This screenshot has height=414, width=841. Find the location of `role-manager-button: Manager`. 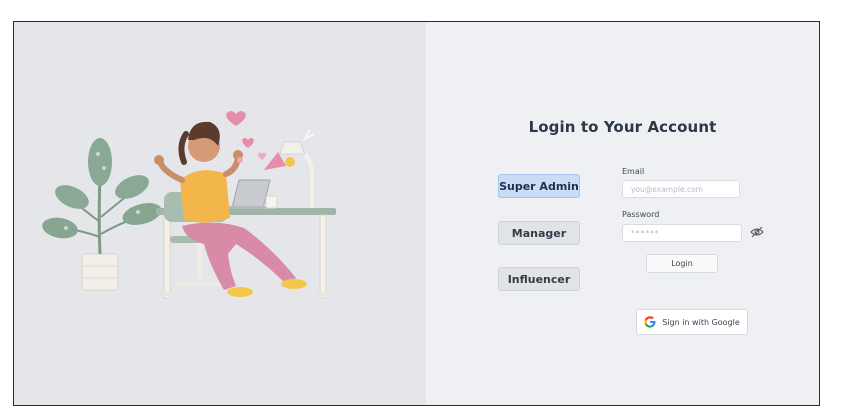

role-manager-button: Manager is located at coordinates (539, 233).